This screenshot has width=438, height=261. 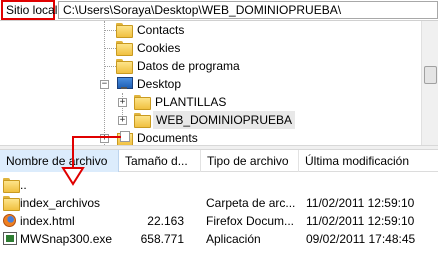 I want to click on tree-vertical-scrollbar, so click(x=429, y=83).